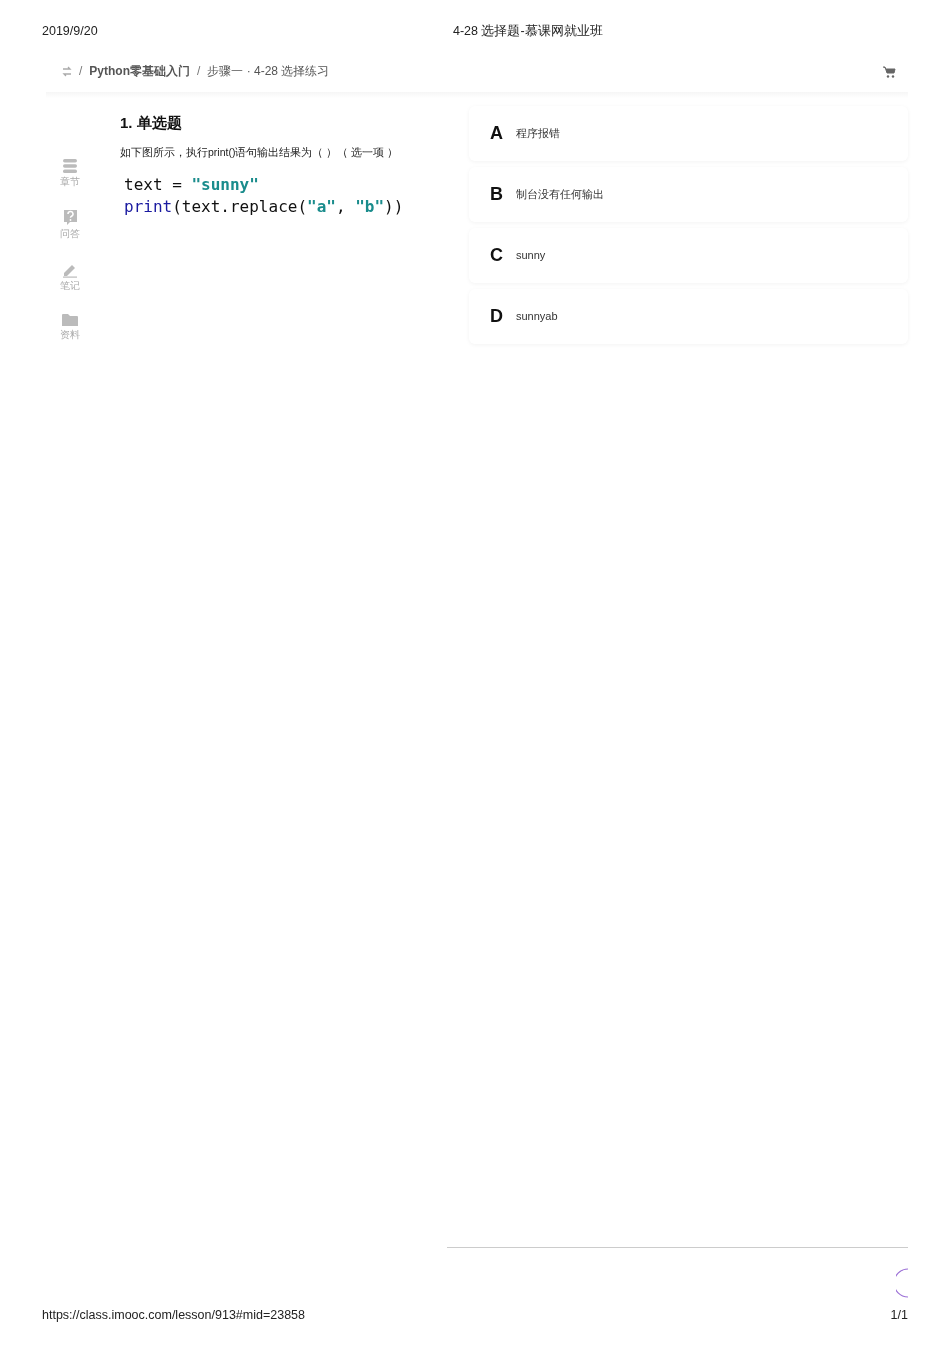 The image size is (950, 1345). I want to click on breadcrumb-current: 步骤一 · 4-28 选择练习, so click(268, 71).